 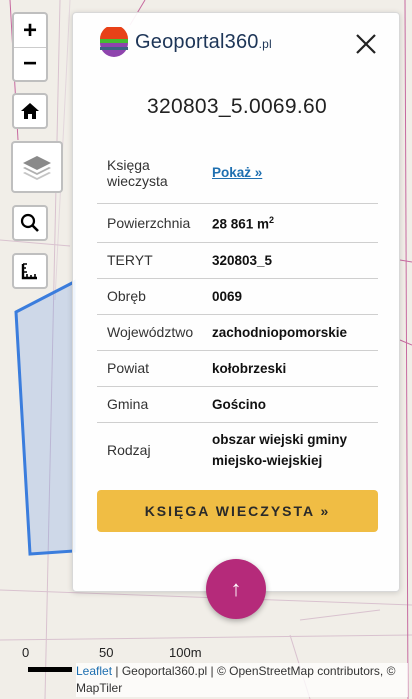 What do you see at coordinates (149, 260) in the screenshot?
I see `label-teryt: TERYT` at bounding box center [149, 260].